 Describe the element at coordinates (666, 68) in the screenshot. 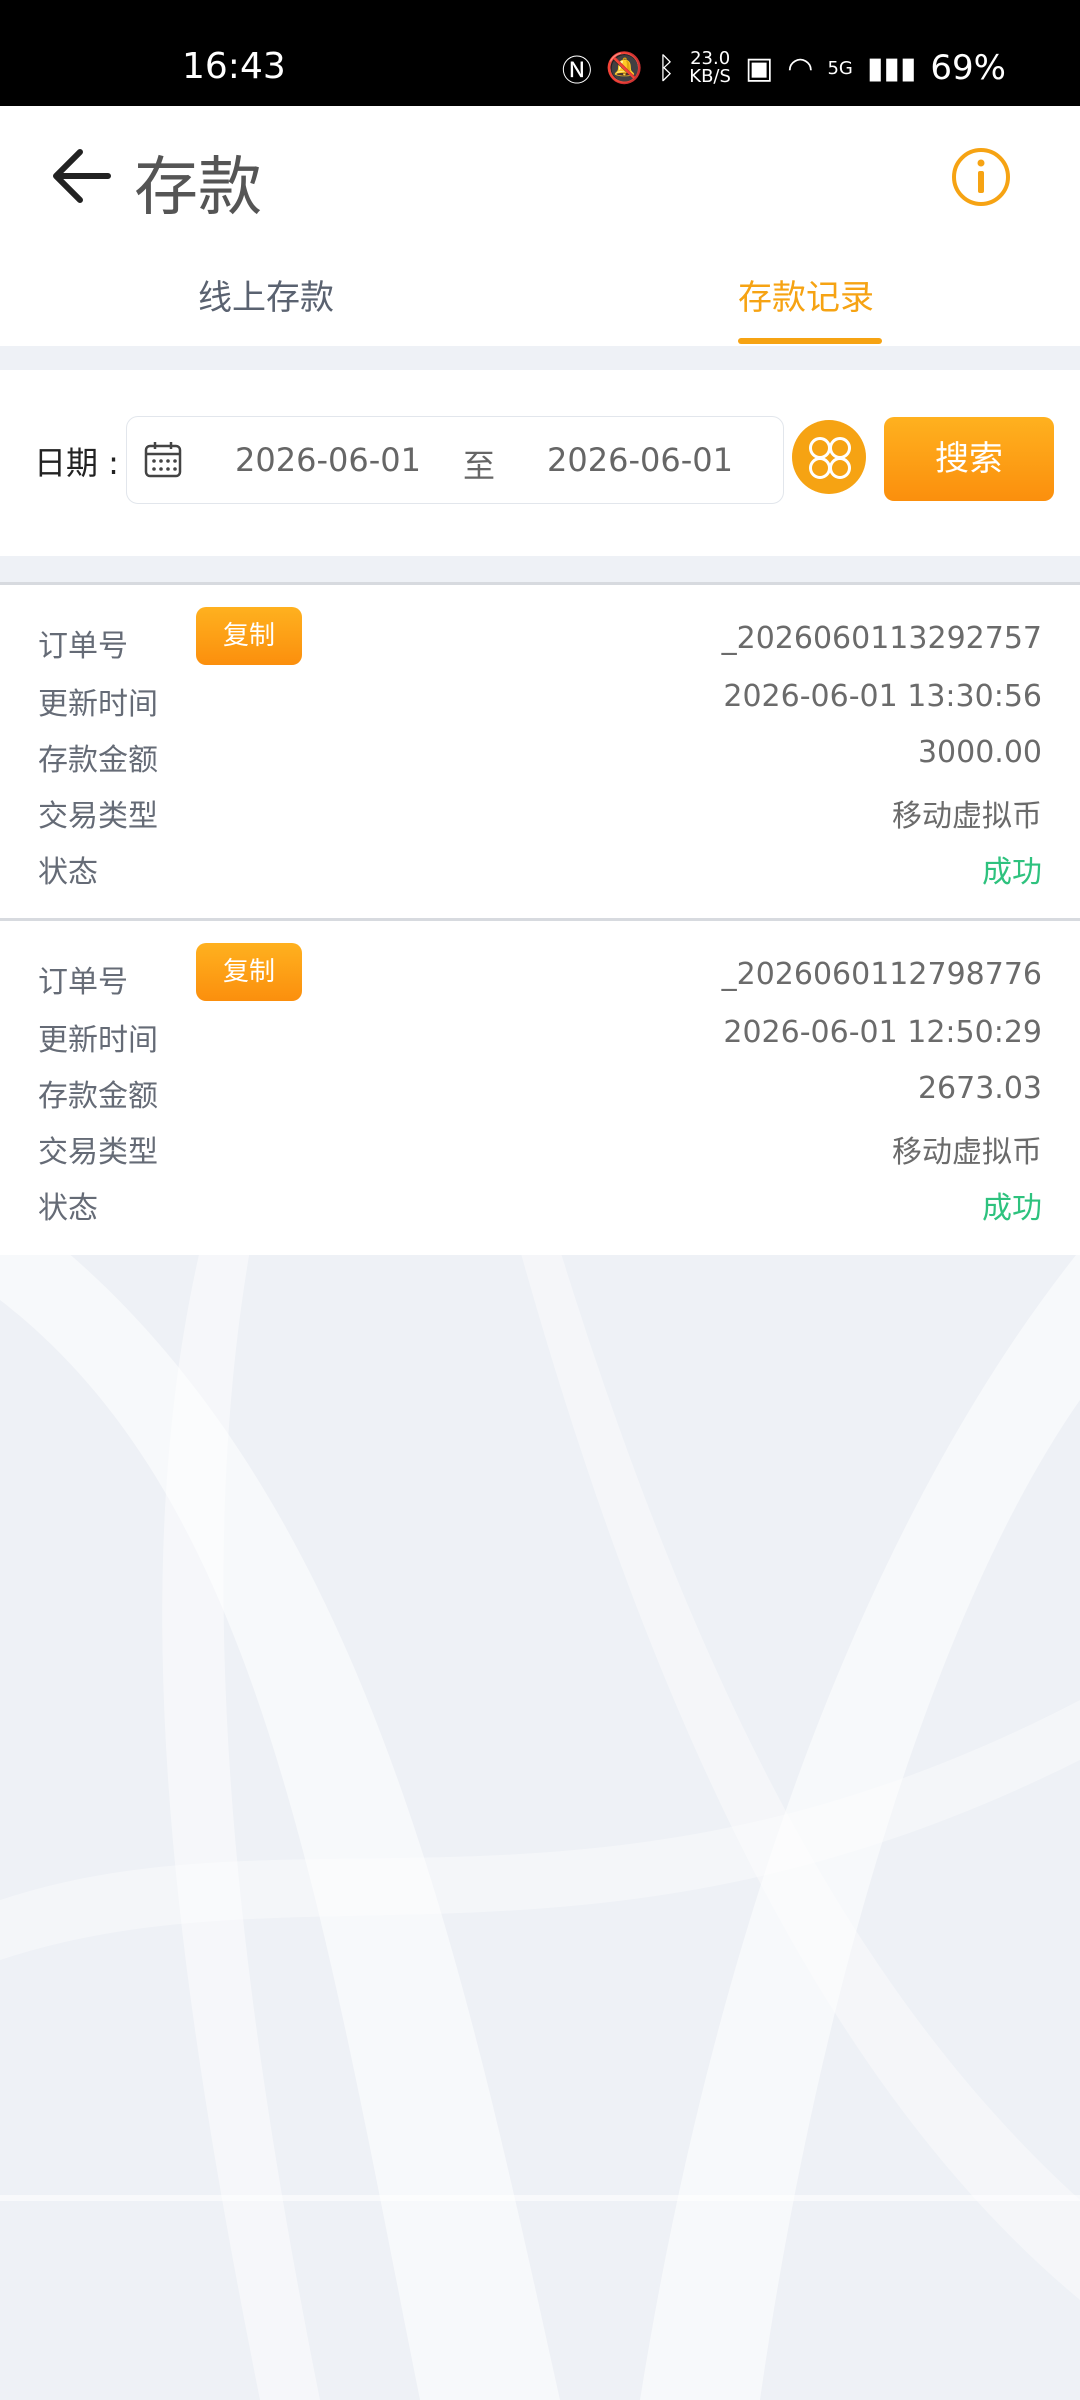

I see `bluetooth-icon: ᛒ` at that location.